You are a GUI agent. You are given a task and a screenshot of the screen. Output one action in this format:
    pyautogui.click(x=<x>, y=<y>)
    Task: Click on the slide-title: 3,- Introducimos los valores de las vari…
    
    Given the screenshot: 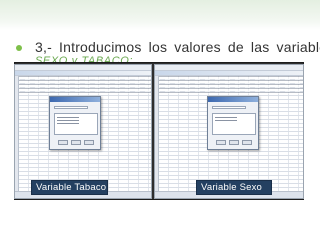 What is the action you would take?
    pyautogui.click(x=177, y=47)
    